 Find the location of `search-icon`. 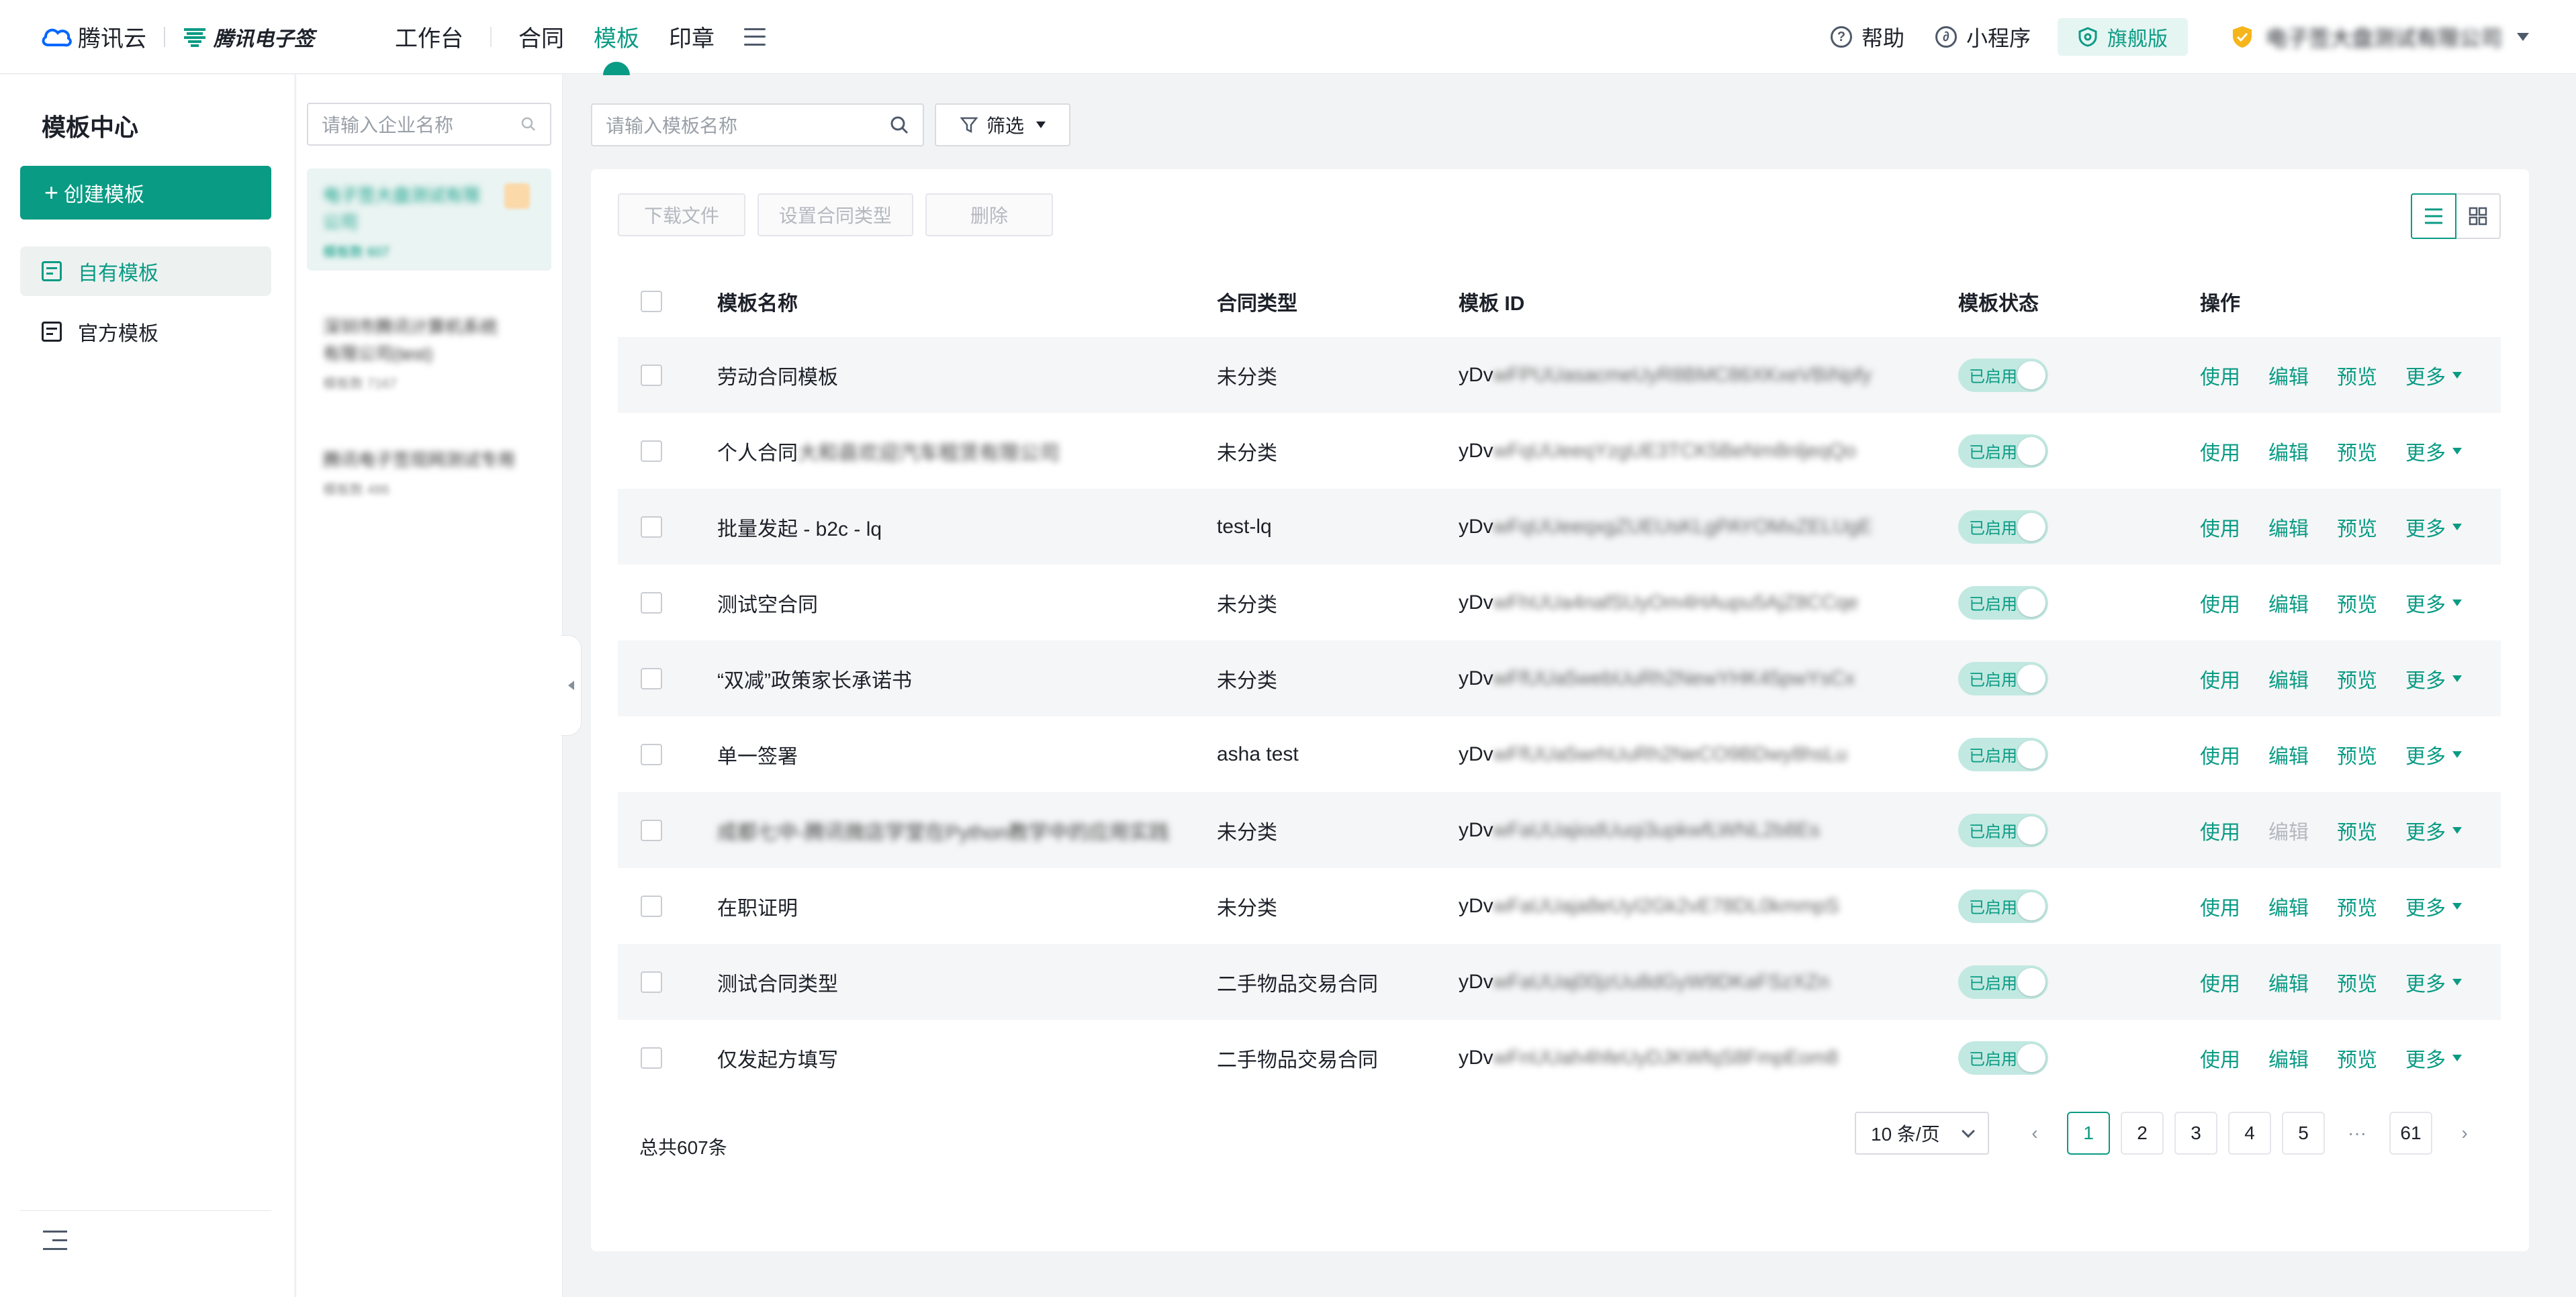

search-icon is located at coordinates (899, 125).